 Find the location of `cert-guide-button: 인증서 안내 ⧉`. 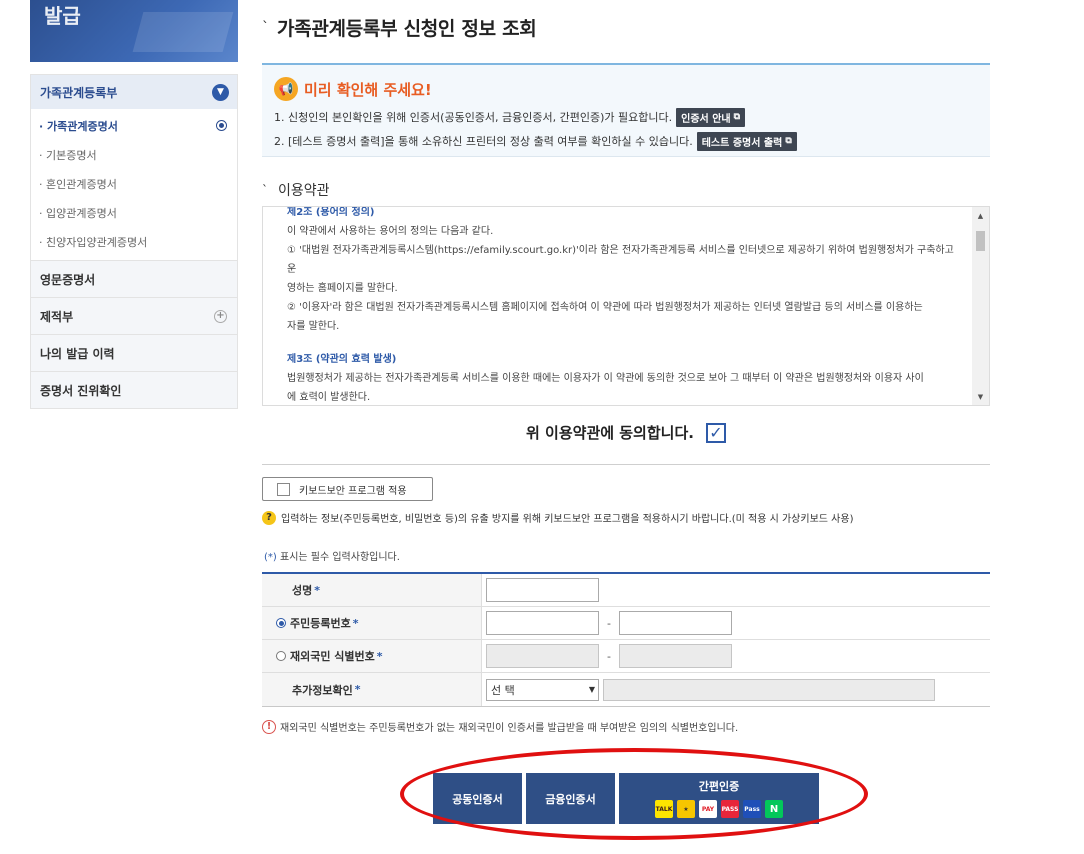

cert-guide-button: 인증서 안내 ⧉ is located at coordinates (711, 117).